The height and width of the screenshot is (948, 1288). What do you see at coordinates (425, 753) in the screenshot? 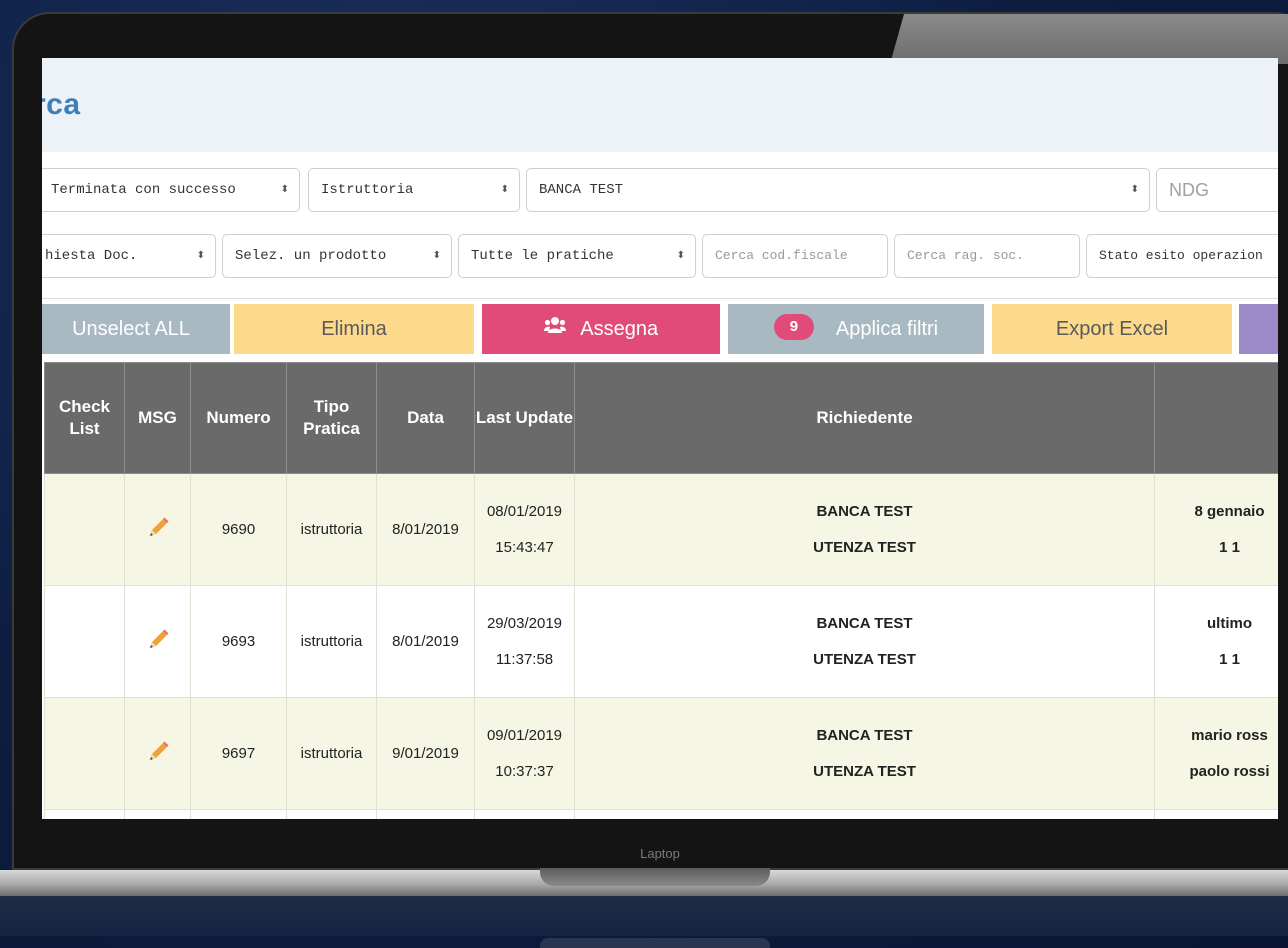
I see `data-cell: 9/01/2019` at bounding box center [425, 753].